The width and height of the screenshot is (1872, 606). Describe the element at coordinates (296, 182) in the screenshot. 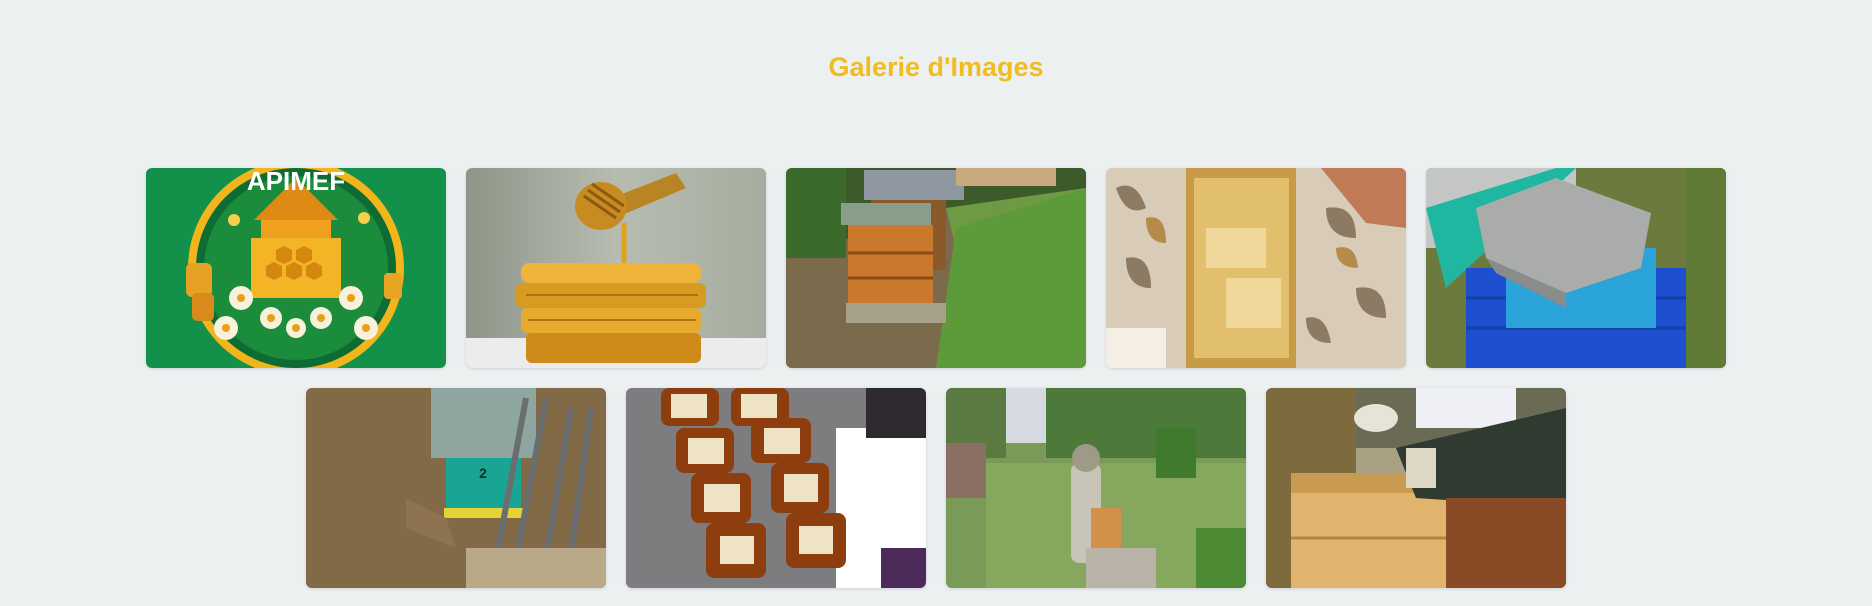

I see `logo-text: APIMEF` at that location.